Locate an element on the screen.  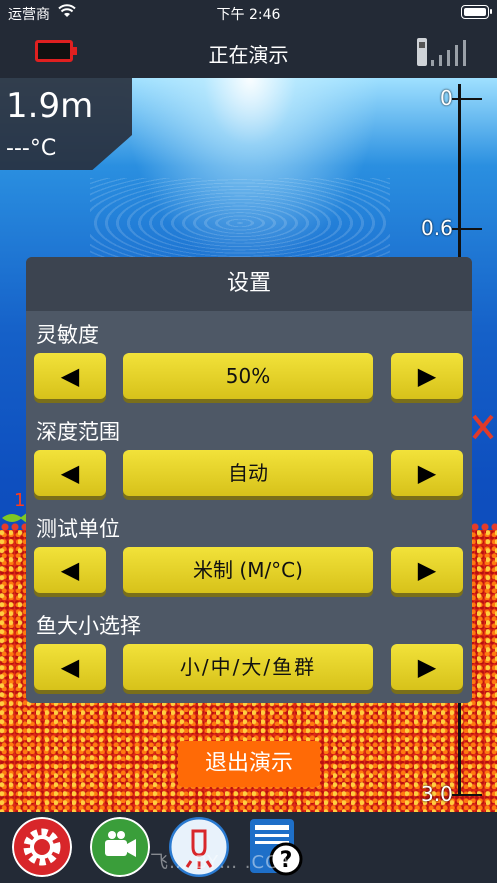
dialog-title: 设置 is located at coordinates (249, 284).